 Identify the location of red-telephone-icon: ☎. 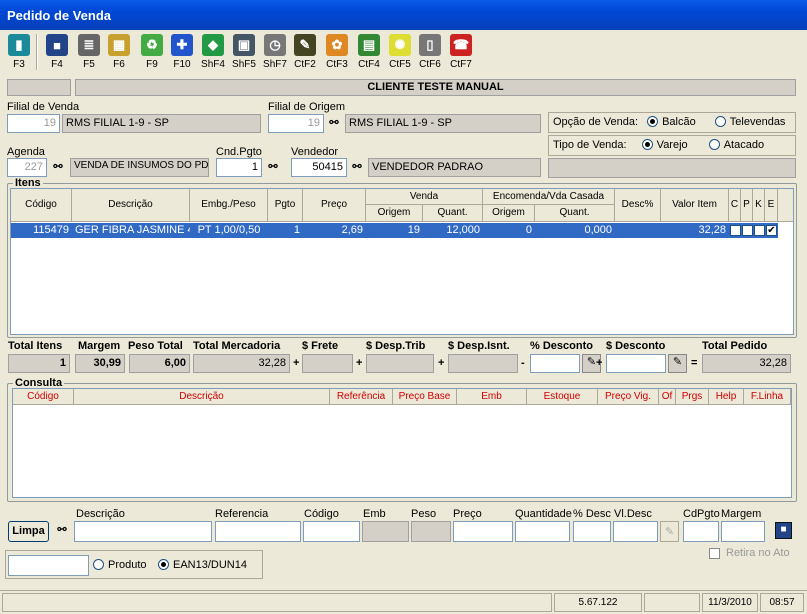
(461, 45).